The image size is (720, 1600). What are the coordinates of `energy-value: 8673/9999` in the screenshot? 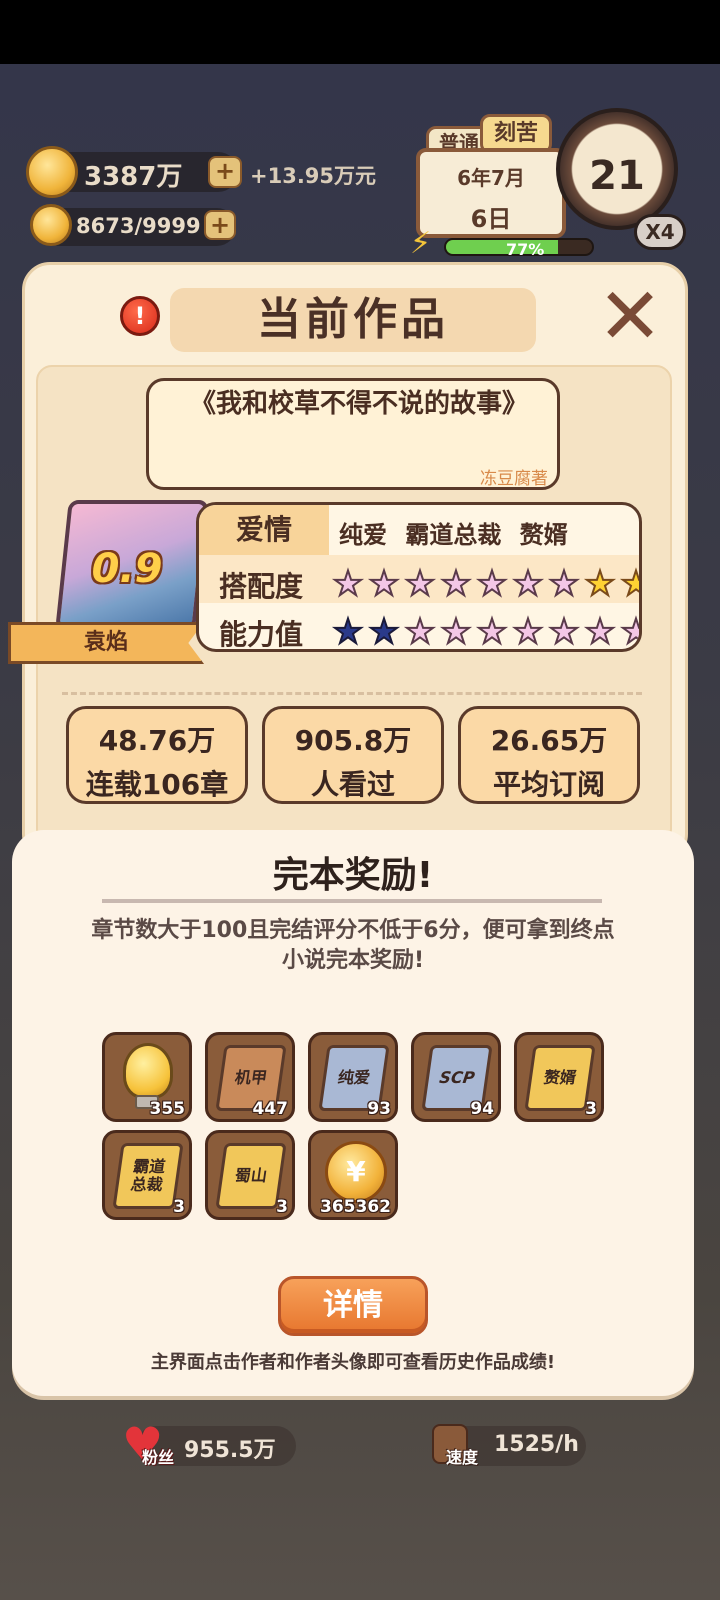 It's located at (138, 226).